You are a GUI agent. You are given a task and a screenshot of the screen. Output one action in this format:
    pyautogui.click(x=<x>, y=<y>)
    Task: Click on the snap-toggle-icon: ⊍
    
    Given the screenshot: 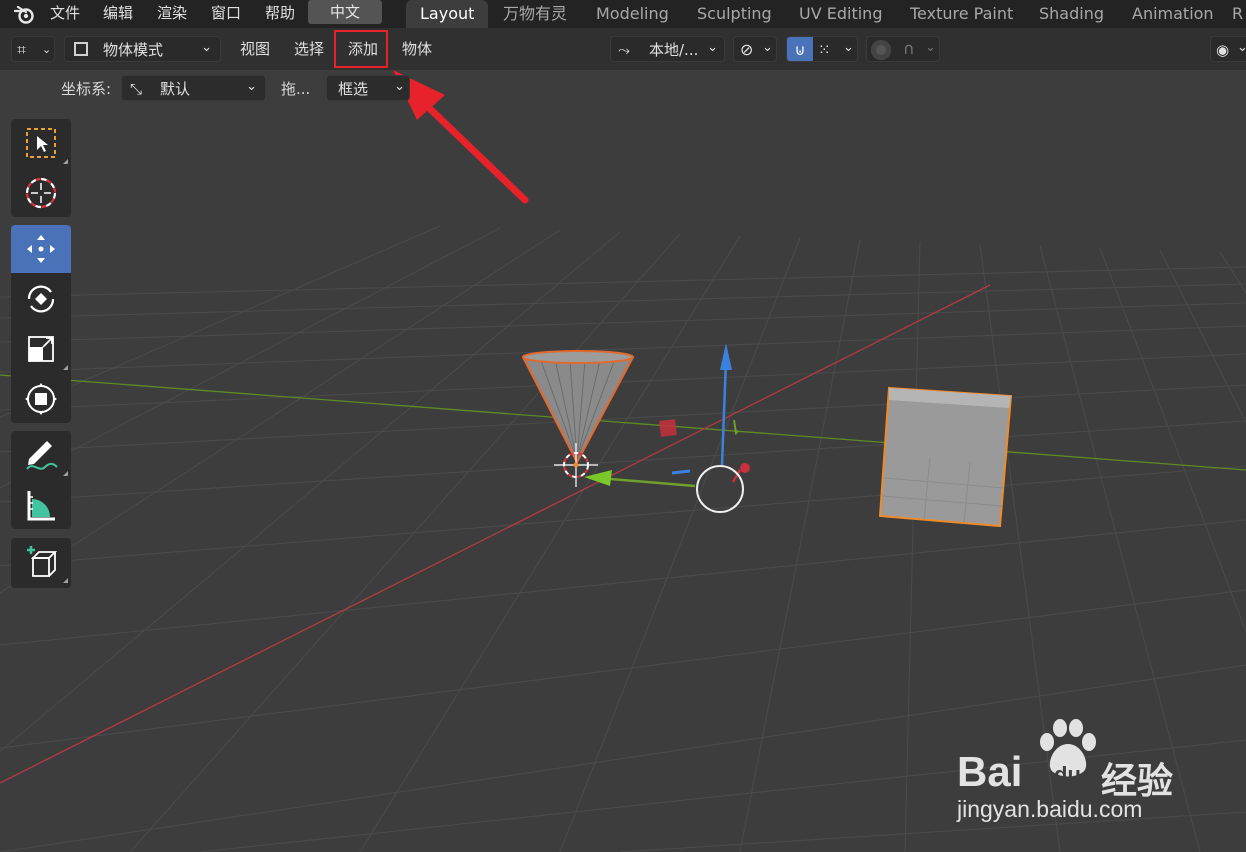 What is the action you would take?
    pyautogui.click(x=800, y=49)
    